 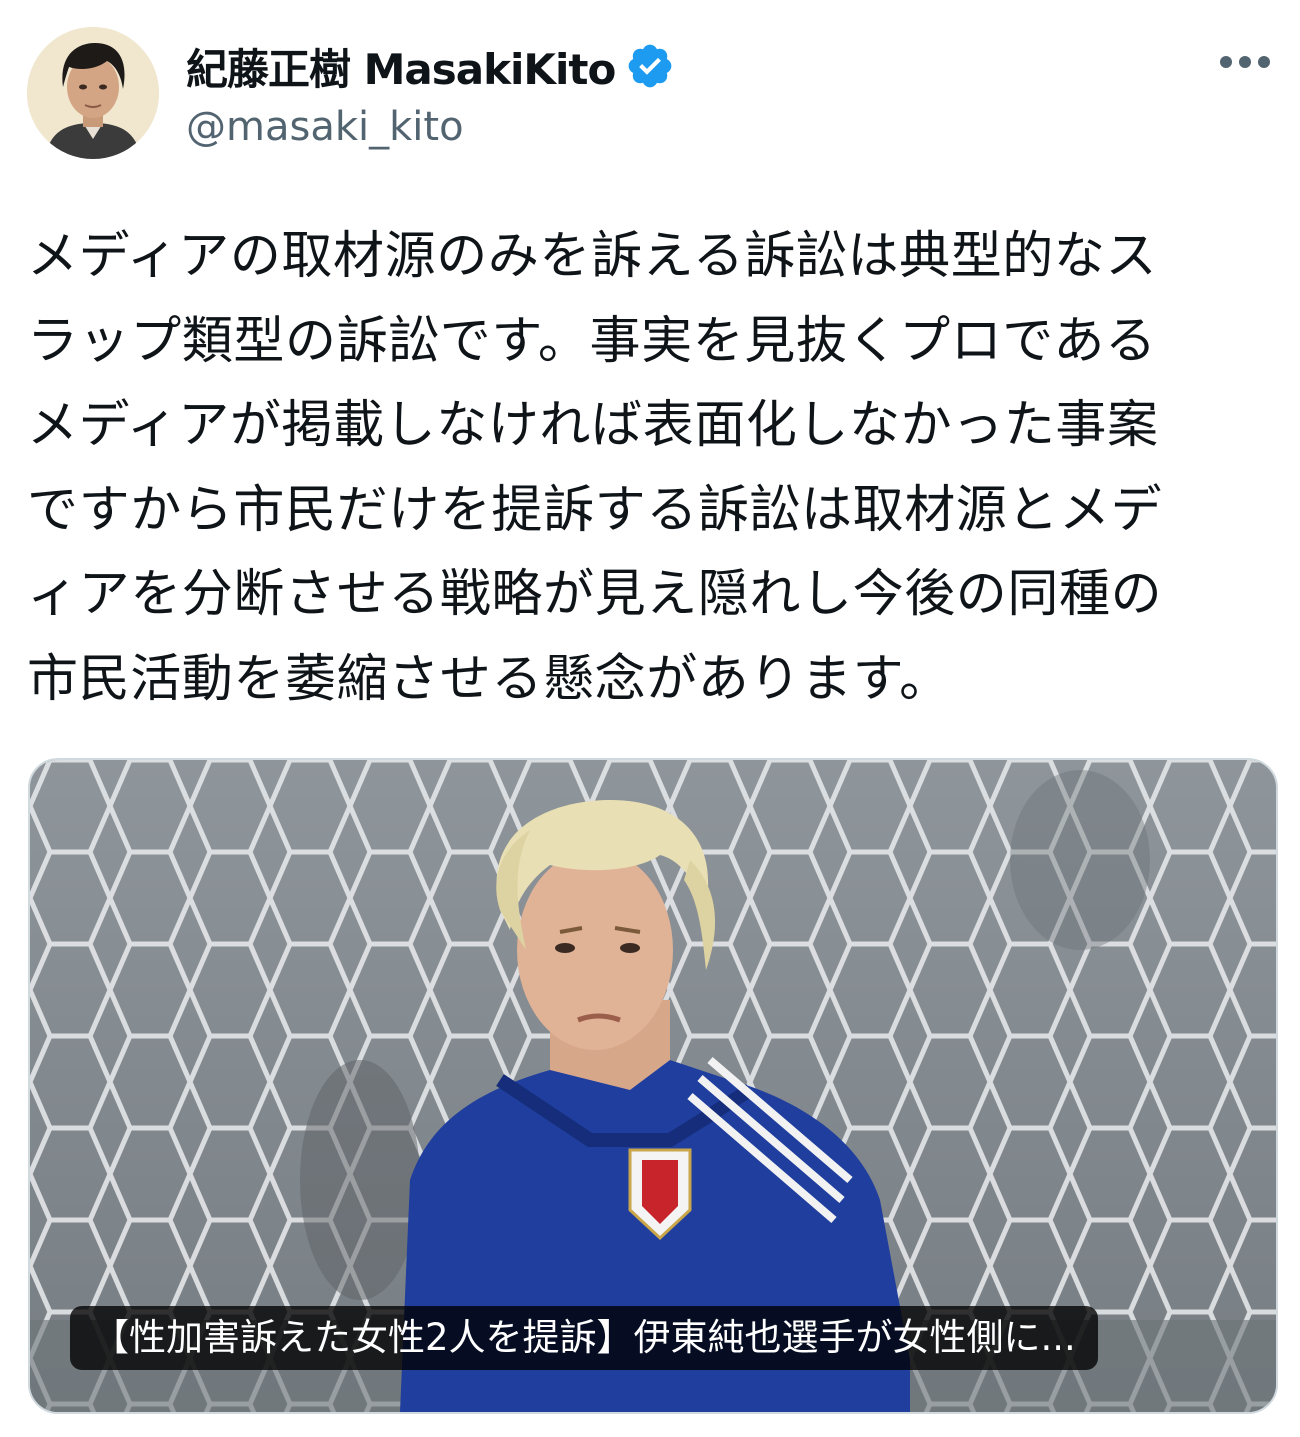 What do you see at coordinates (325, 127) in the screenshot?
I see `author-handle: @masaki_kito` at bounding box center [325, 127].